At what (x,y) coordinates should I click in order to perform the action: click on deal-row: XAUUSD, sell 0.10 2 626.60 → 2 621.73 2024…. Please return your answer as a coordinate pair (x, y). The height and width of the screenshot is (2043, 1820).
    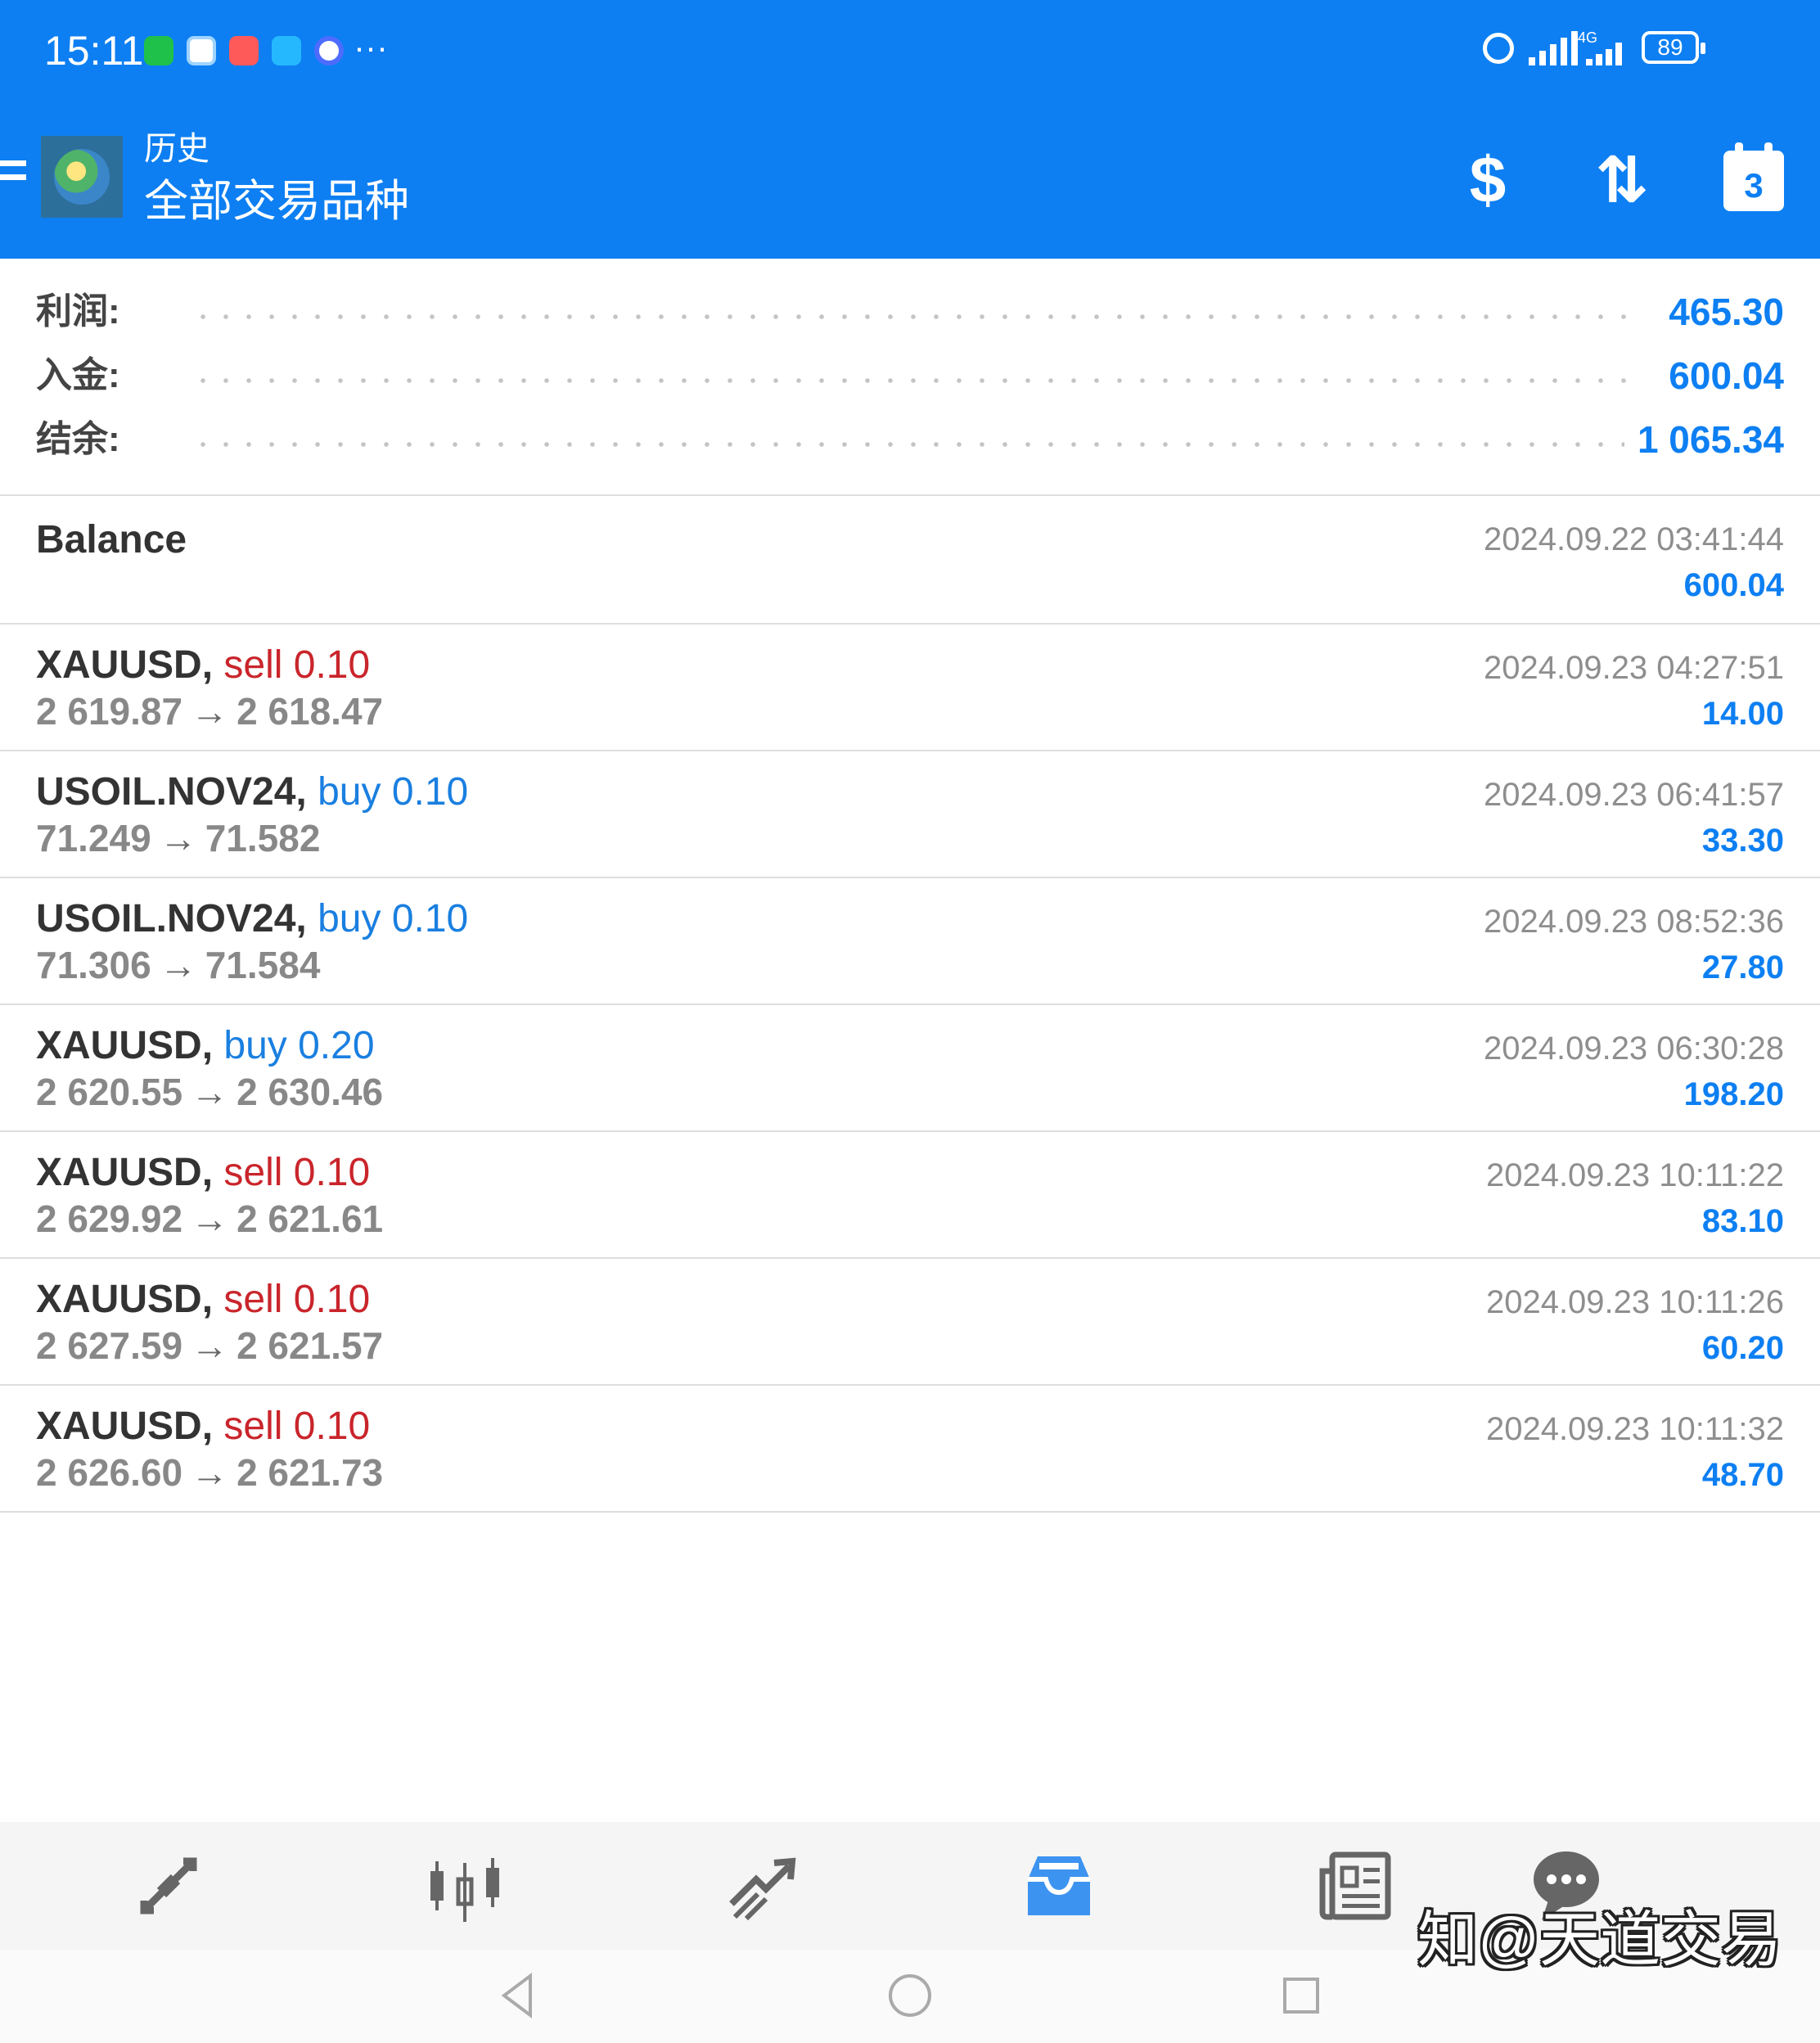
    Looking at the image, I should click on (910, 1448).